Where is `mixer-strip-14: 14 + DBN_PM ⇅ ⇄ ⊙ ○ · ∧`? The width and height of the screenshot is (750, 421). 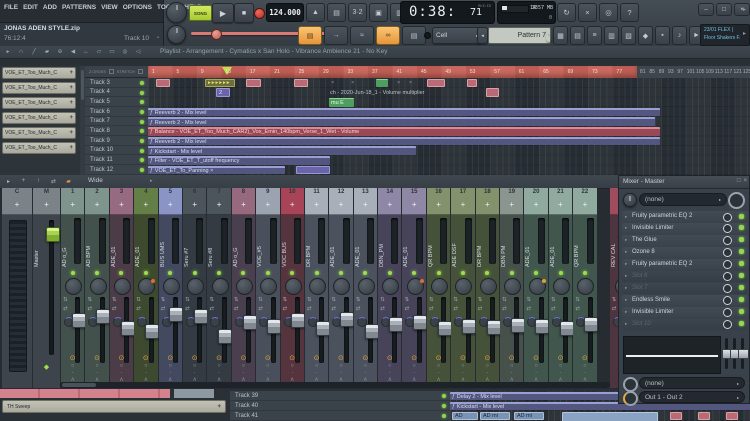
mixer-strip-14: 14 + DBN_PM ⇅ ⇄ ⊙ ○ · ∧ is located at coordinates (390, 288).